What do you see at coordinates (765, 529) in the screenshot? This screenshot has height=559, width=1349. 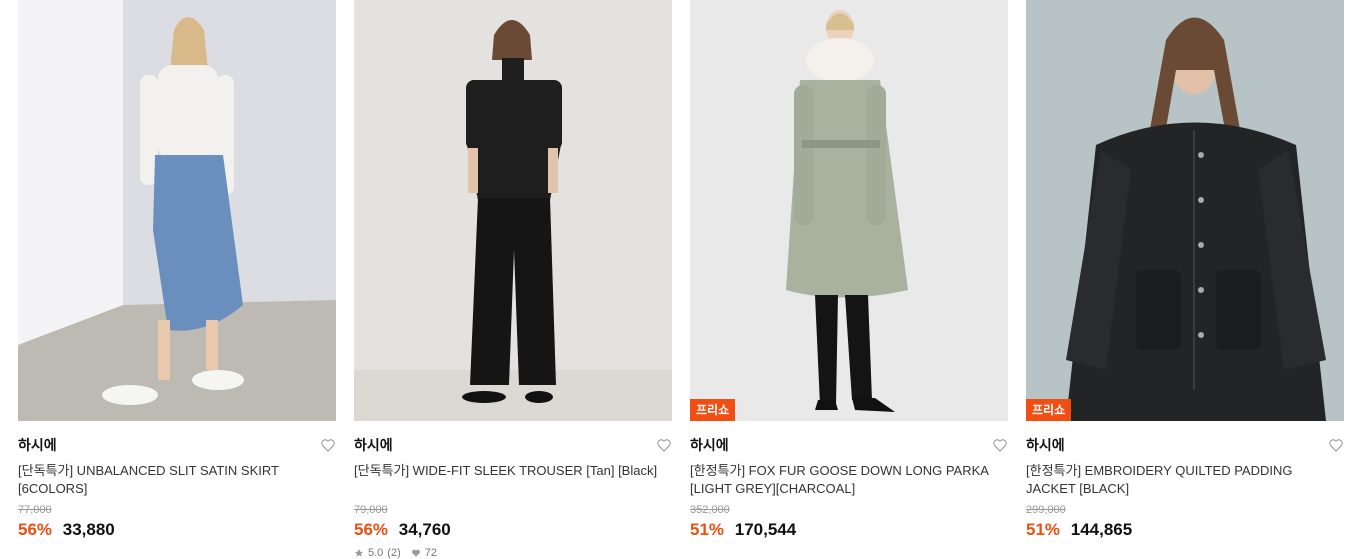 I see `sale-price: 170,544` at bounding box center [765, 529].